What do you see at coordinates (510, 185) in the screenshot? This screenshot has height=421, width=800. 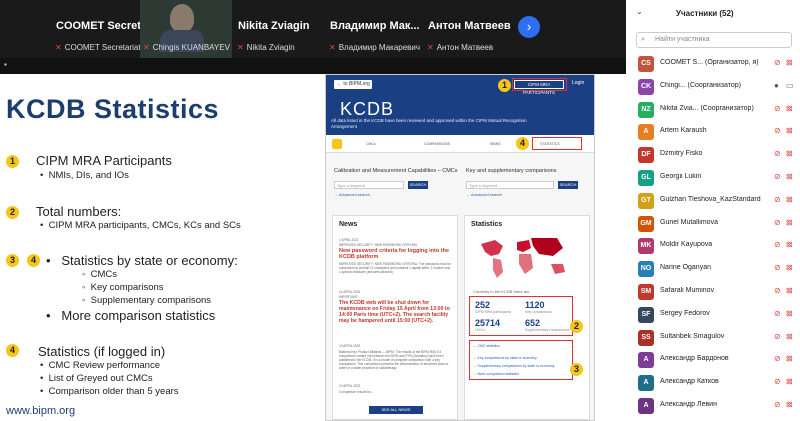 I see `comparison-search-input: Type a keyword` at bounding box center [510, 185].